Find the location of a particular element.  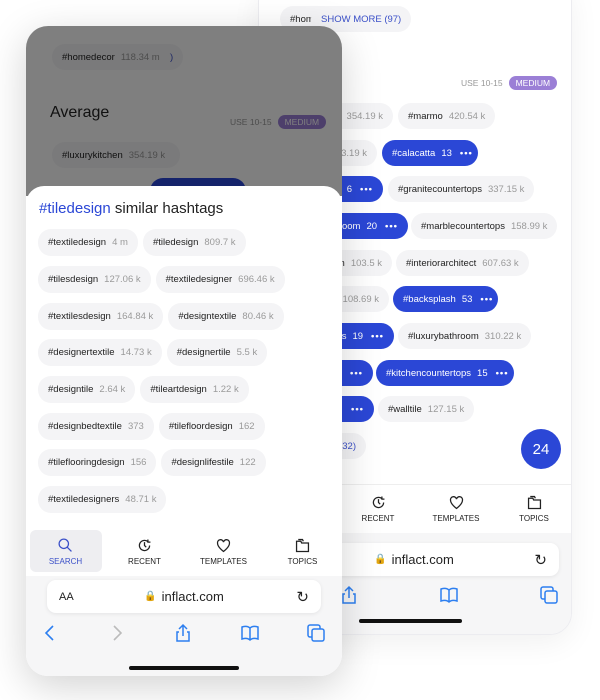

show-more-label: SHOW MORE (97) is located at coordinates (361, 19).